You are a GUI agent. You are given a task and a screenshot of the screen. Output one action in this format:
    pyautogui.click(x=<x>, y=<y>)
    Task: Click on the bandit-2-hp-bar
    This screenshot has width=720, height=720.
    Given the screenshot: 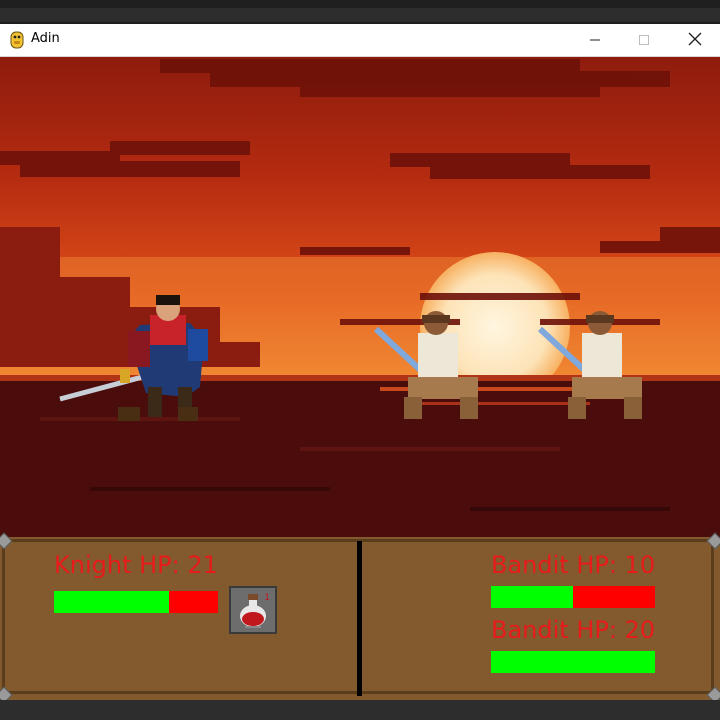 What is the action you would take?
    pyautogui.click(x=573, y=662)
    